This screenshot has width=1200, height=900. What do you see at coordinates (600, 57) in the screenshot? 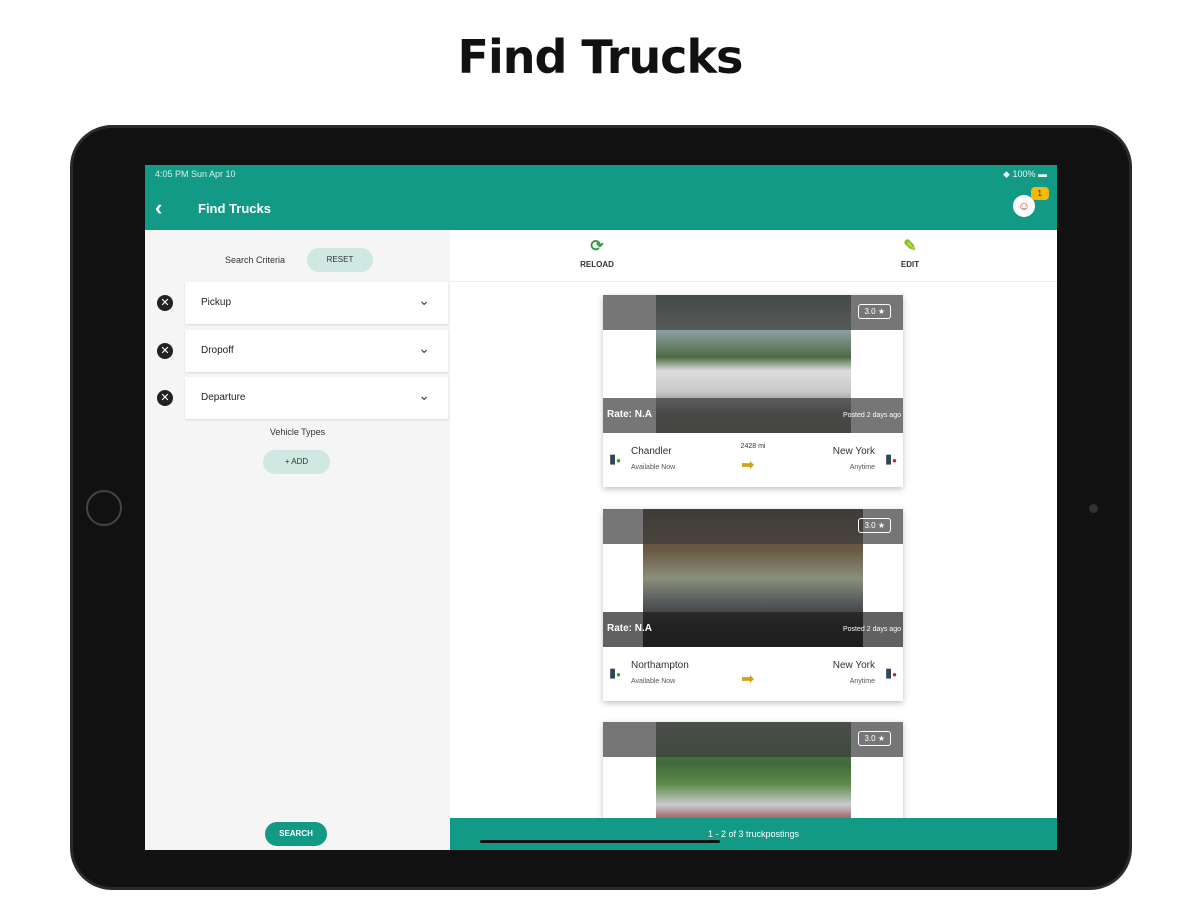
I see `page-title: Find Trucks` at bounding box center [600, 57].